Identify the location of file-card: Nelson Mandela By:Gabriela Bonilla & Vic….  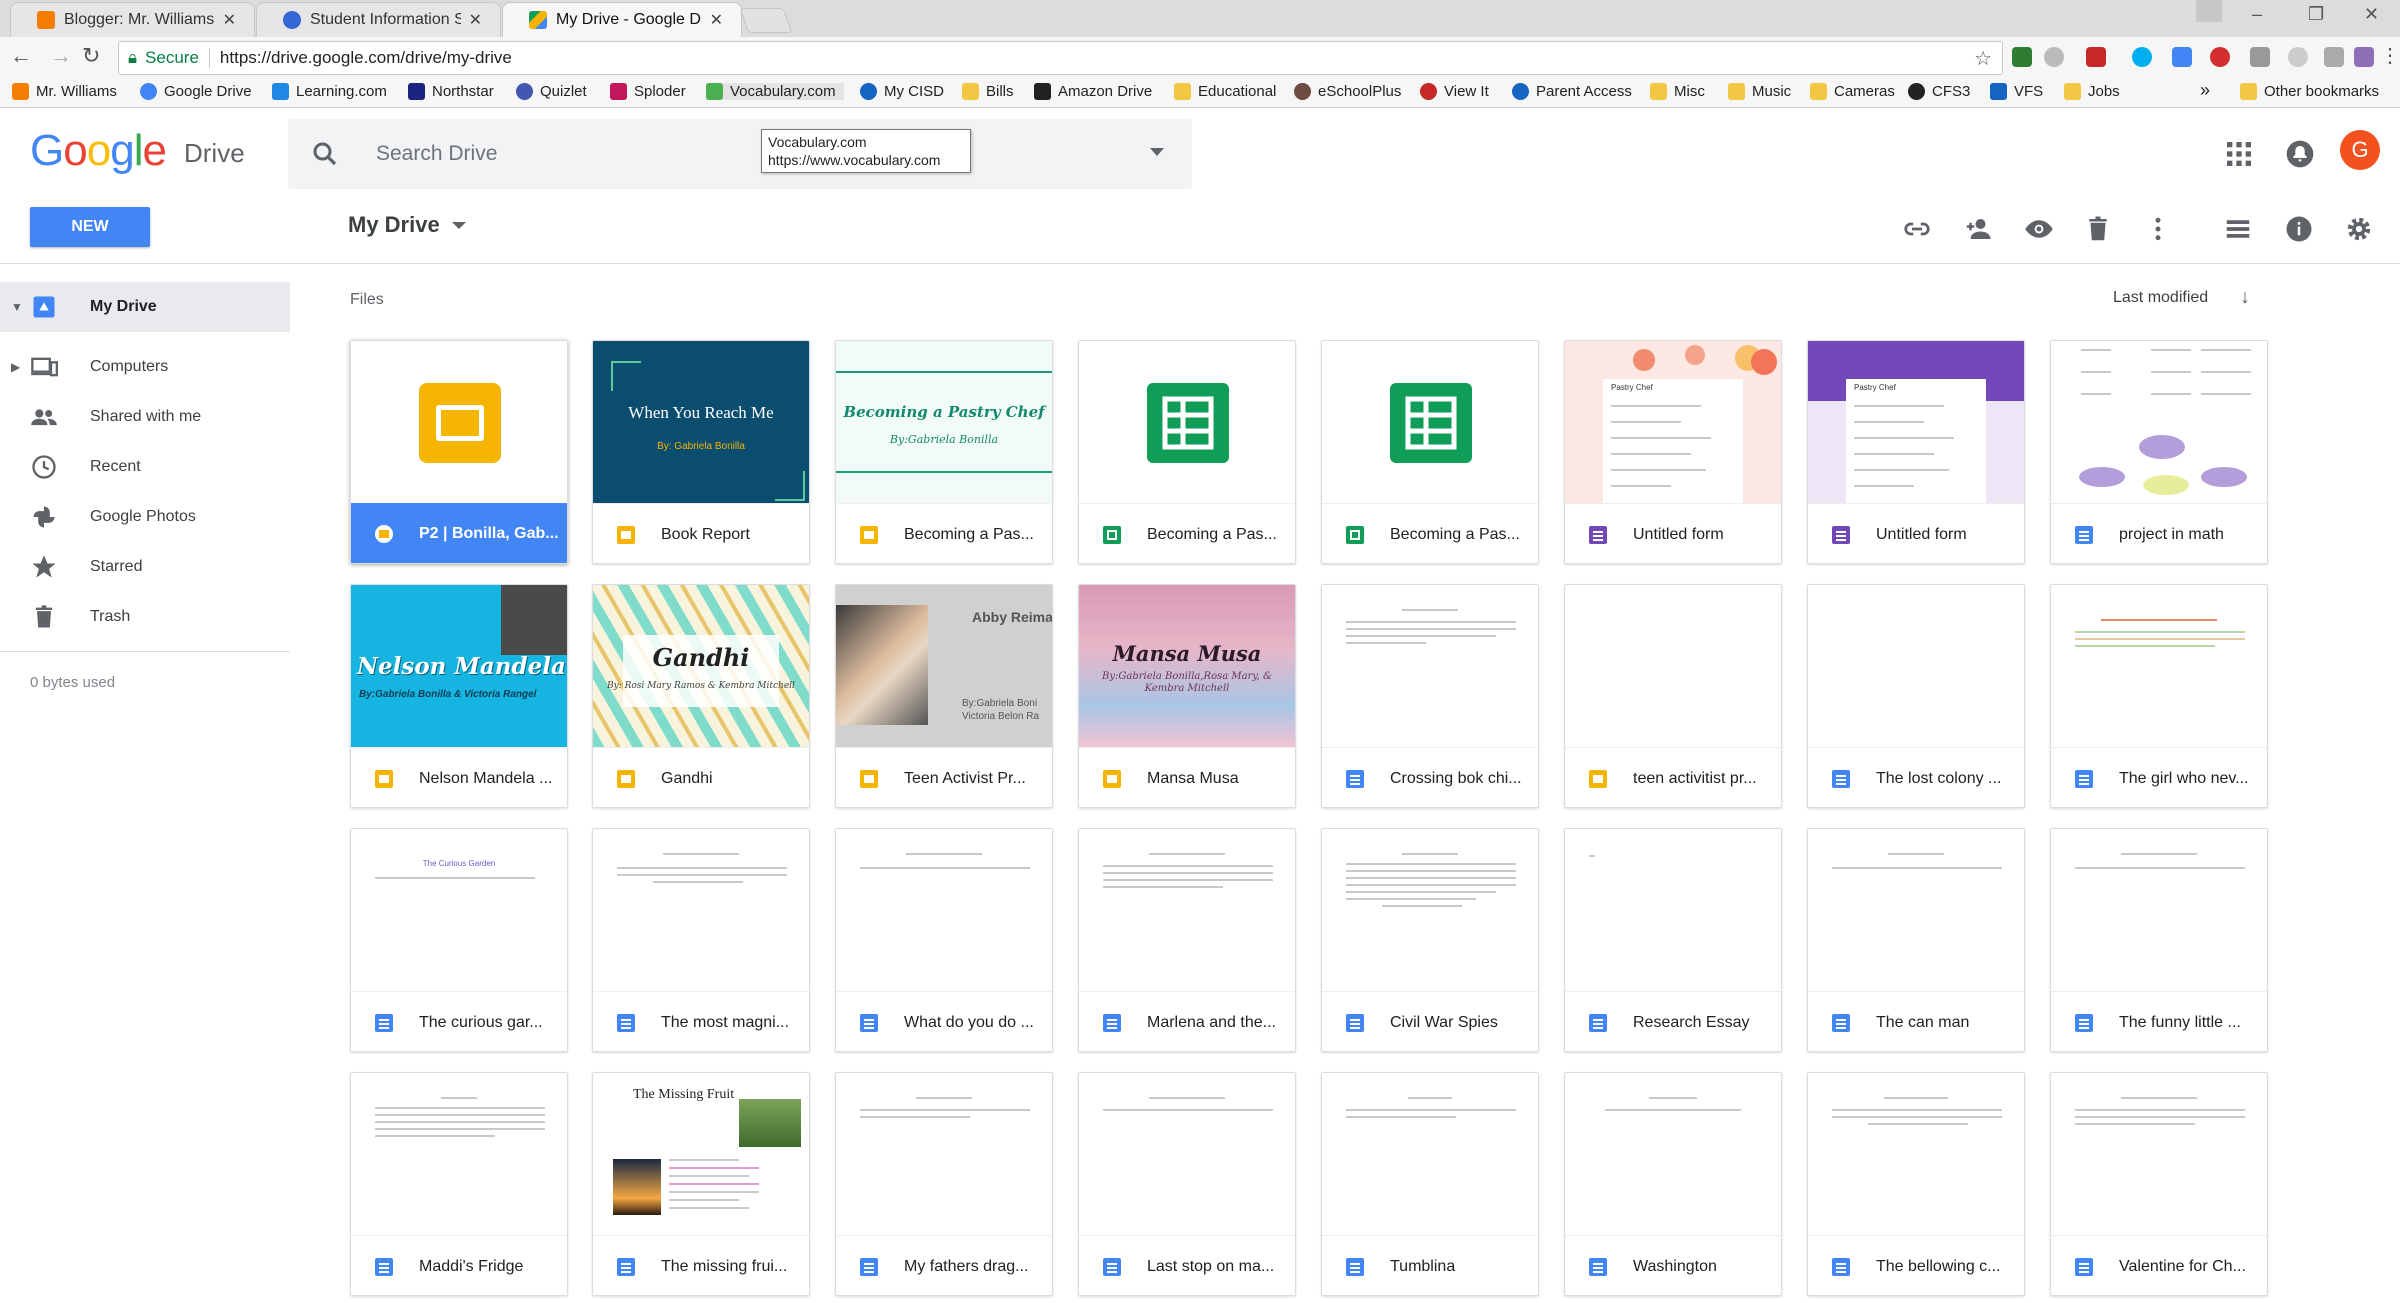
(459, 696).